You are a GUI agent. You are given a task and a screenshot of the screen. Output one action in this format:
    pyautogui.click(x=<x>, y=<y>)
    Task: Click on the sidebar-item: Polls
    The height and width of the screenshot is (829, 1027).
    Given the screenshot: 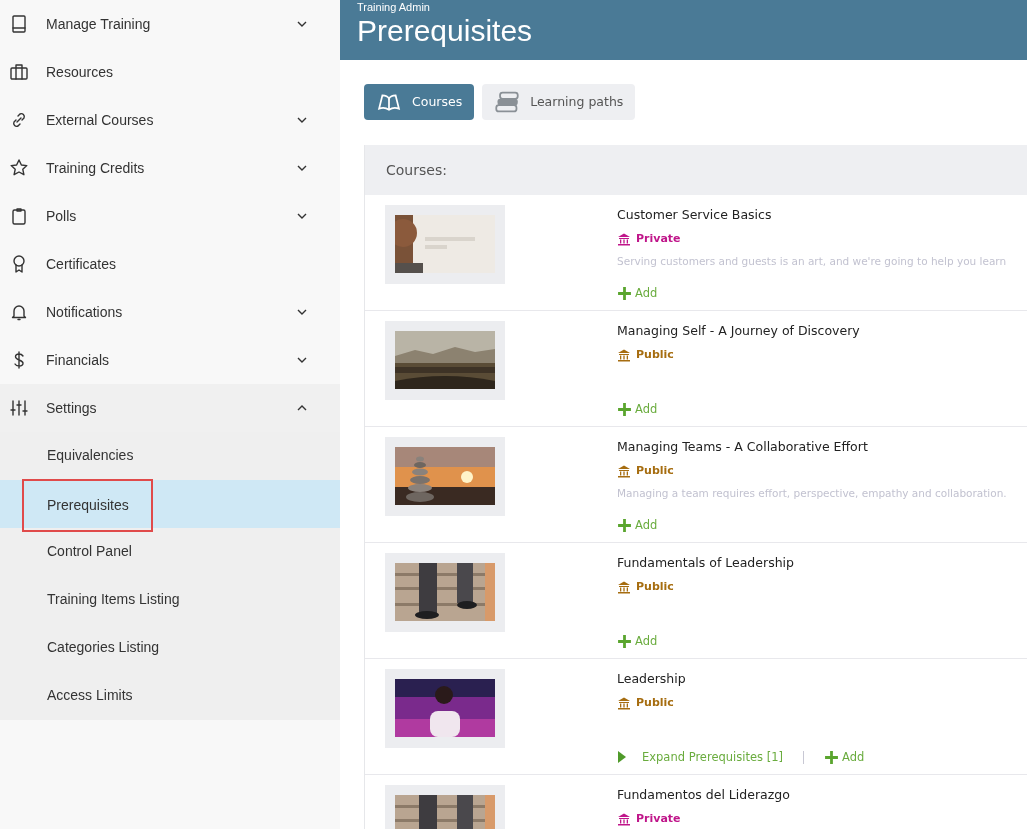 What is the action you would take?
    pyautogui.click(x=170, y=216)
    